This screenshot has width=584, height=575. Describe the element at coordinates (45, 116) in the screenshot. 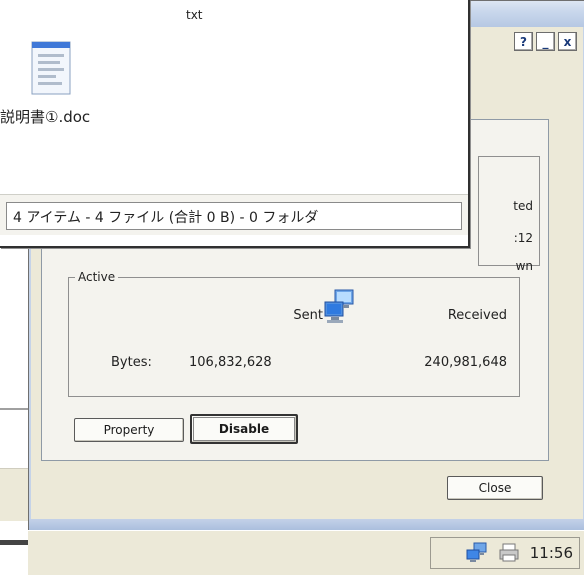

I see `file-name-label: 説明書①.doc` at that location.